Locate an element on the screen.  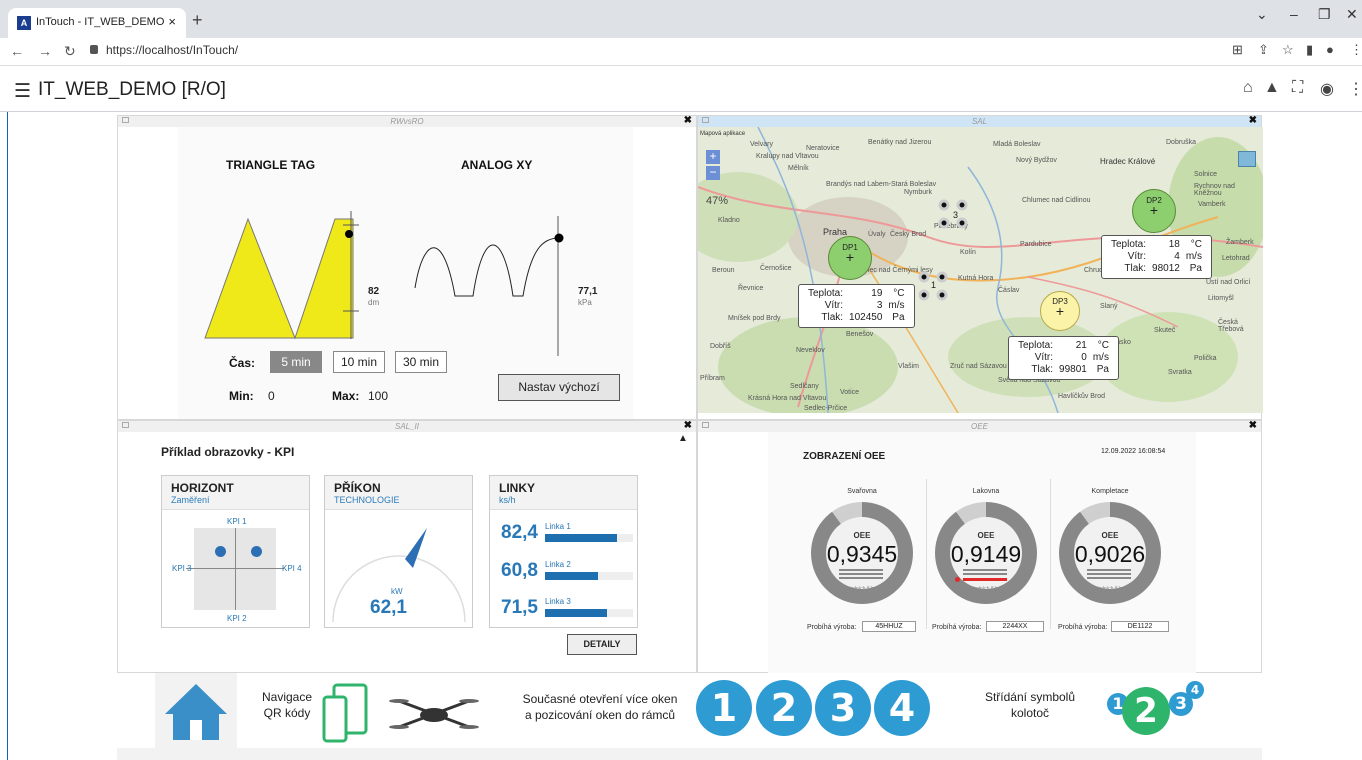
detail-button: DETAILY is located at coordinates (602, 644).